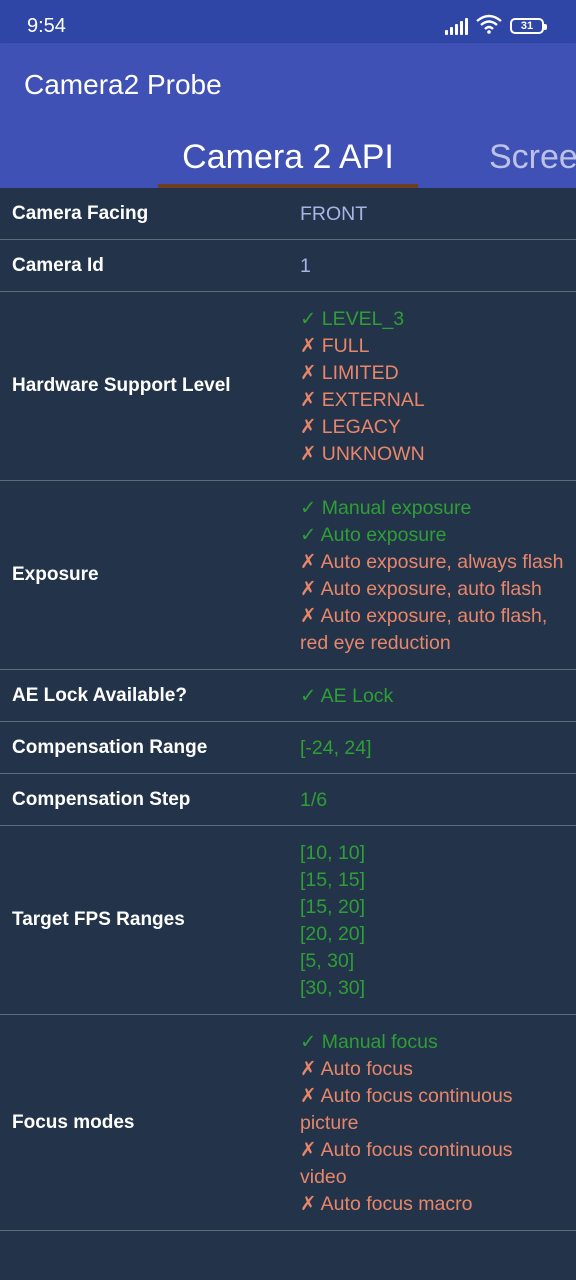 This screenshot has width=576, height=1280. What do you see at coordinates (333, 880) in the screenshot?
I see `supported-value: [15, 15]` at bounding box center [333, 880].